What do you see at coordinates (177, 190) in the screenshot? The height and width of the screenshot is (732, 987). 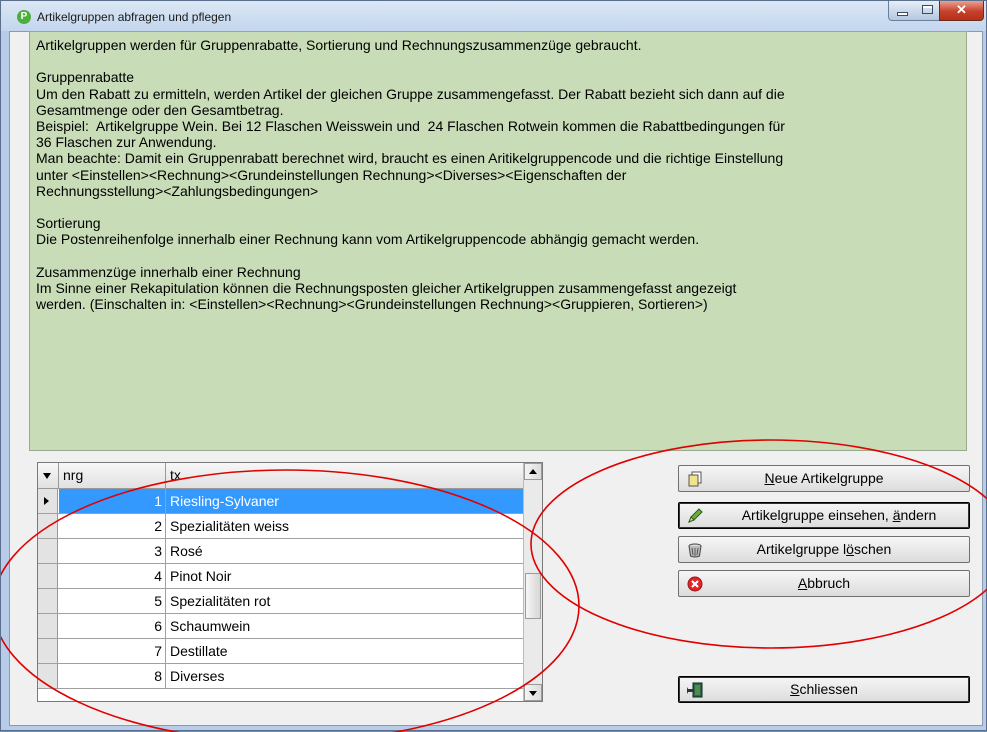 I see `info-line: Rechnungsstellung><Zahlungsbedingungen>` at bounding box center [177, 190].